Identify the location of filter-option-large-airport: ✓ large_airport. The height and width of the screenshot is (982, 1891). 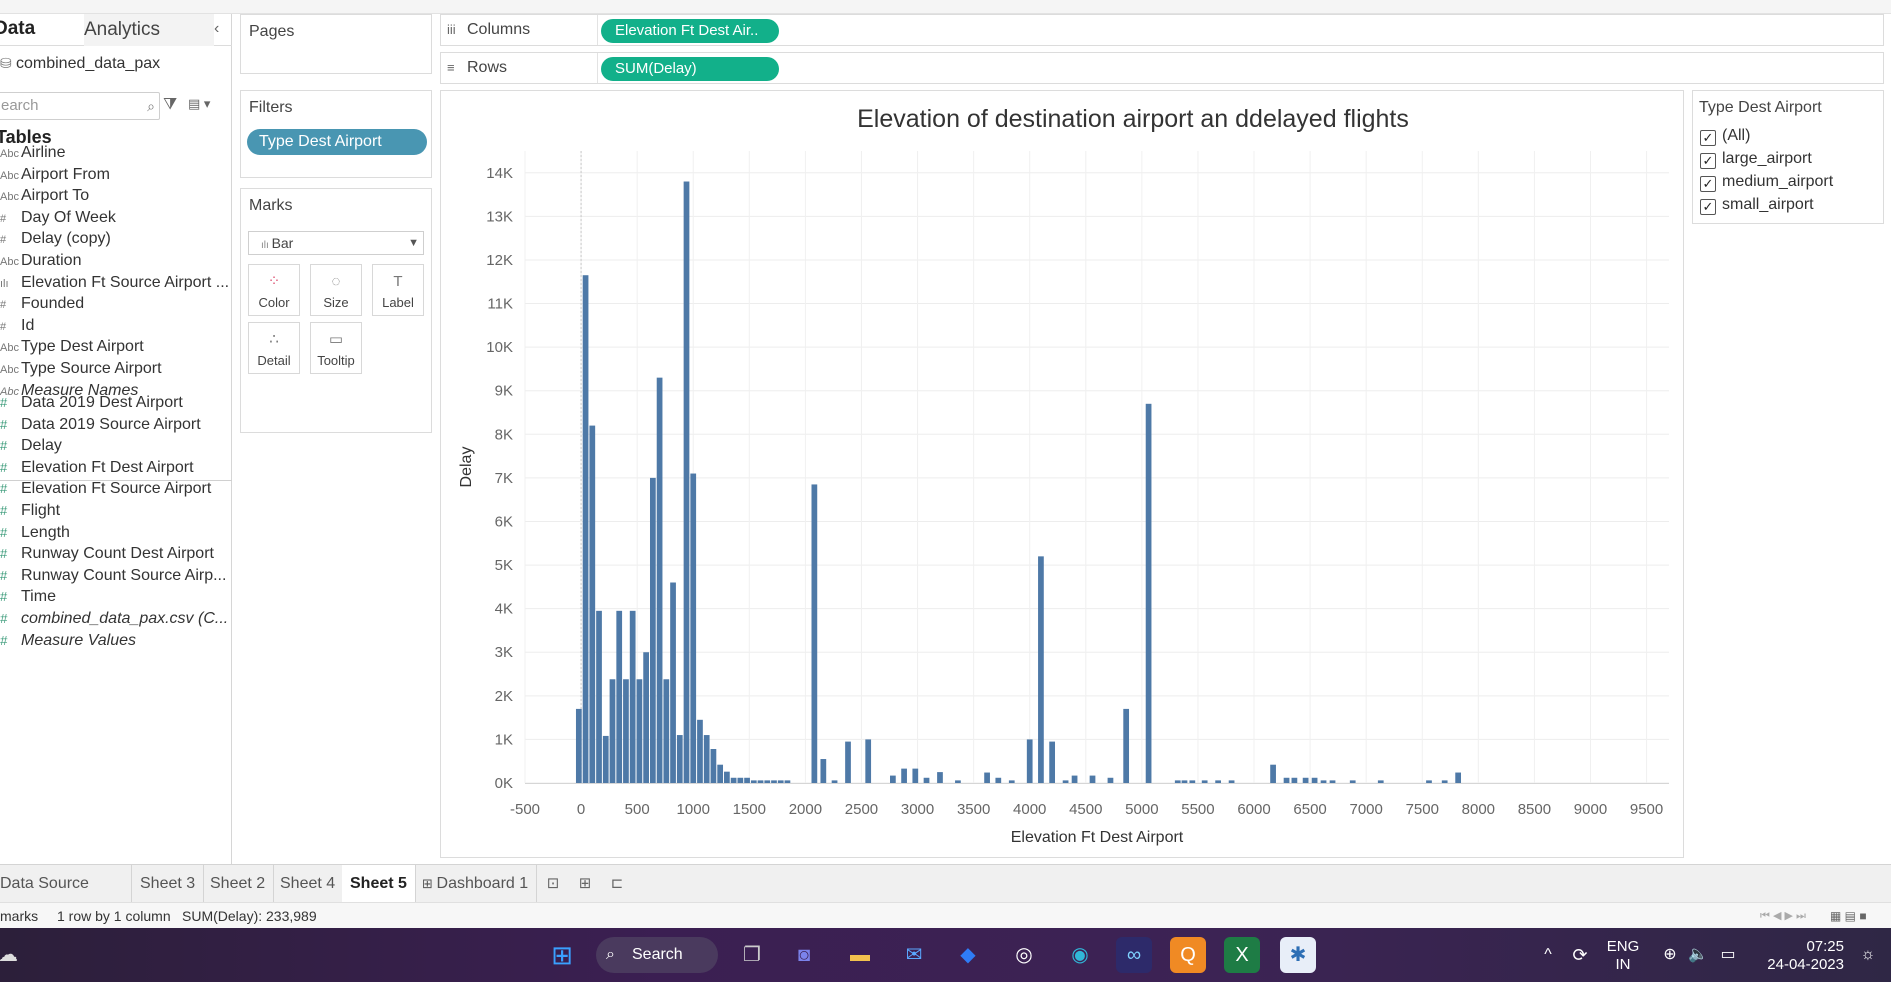
(1756, 159).